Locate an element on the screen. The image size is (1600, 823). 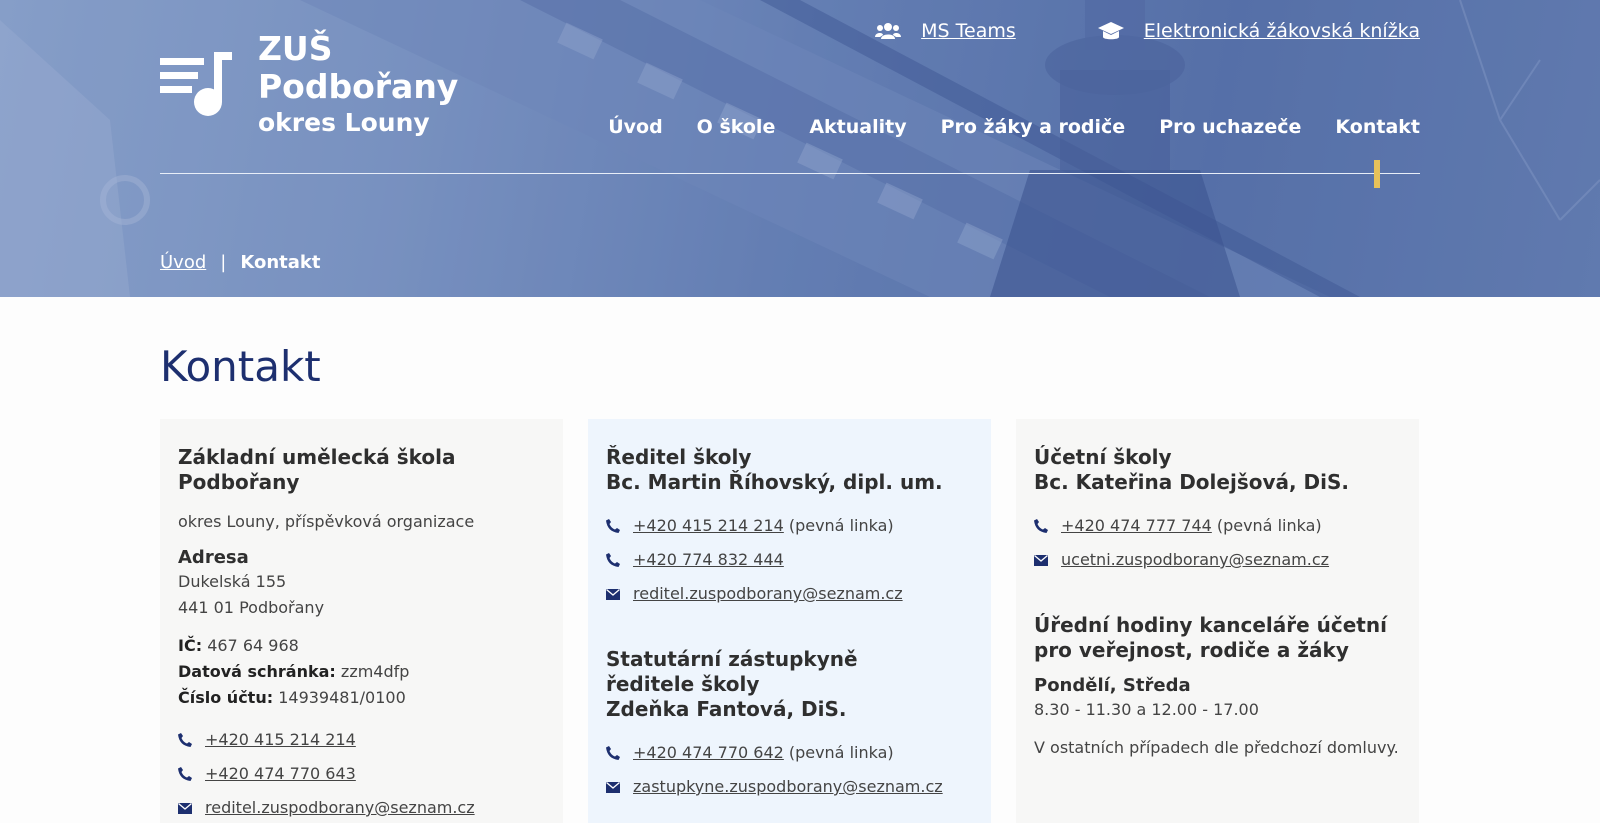
account-row: Číslo účtu: 14939481/0100 is located at coordinates (361, 698).